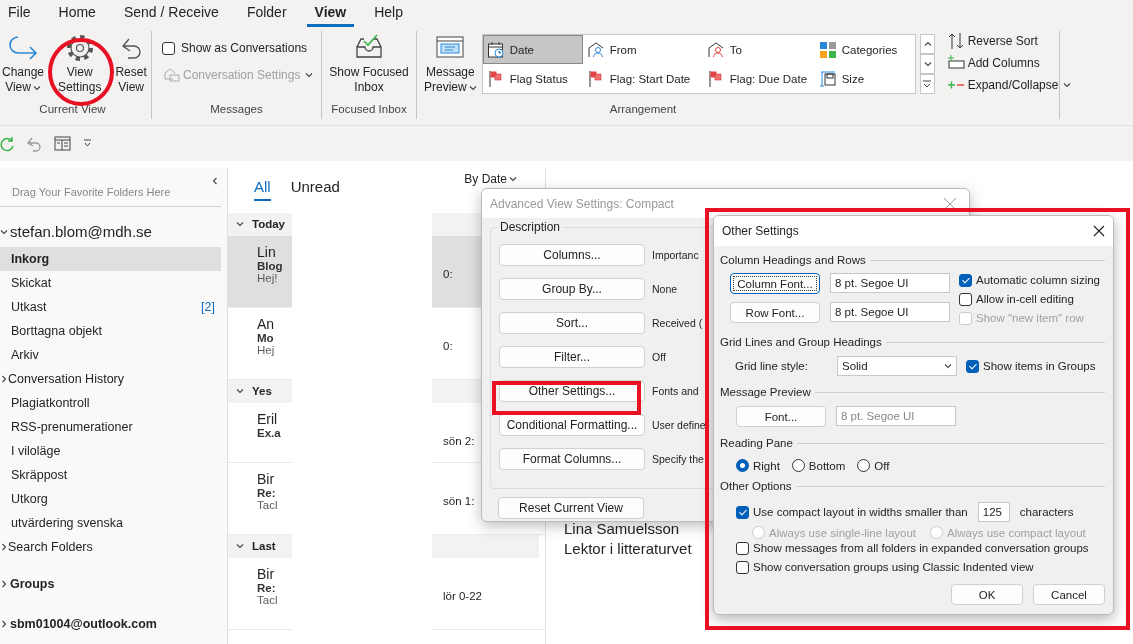  Describe the element at coordinates (1038, 280) in the screenshot. I see `checkbox-label: Automatic column sizing` at that location.